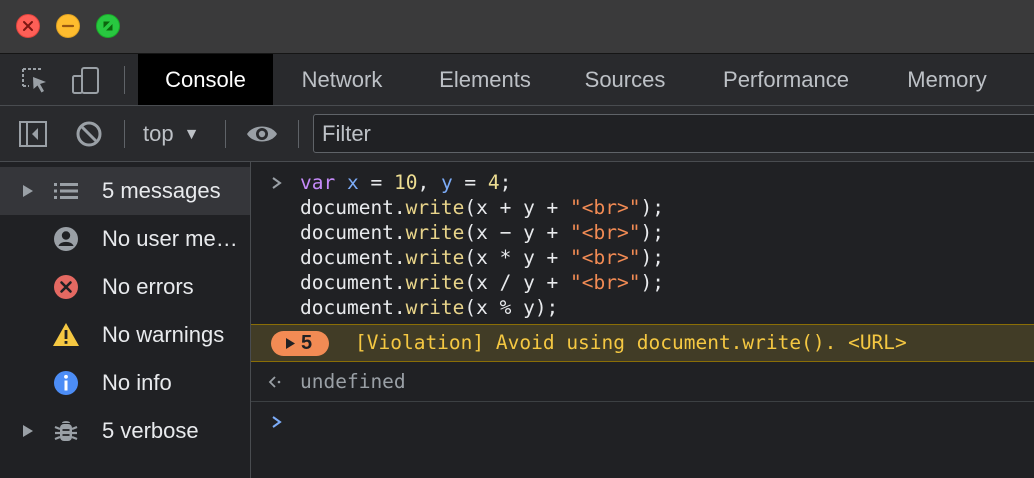  Describe the element at coordinates (277, 422) in the screenshot. I see `prompt-chevron-icon` at that location.